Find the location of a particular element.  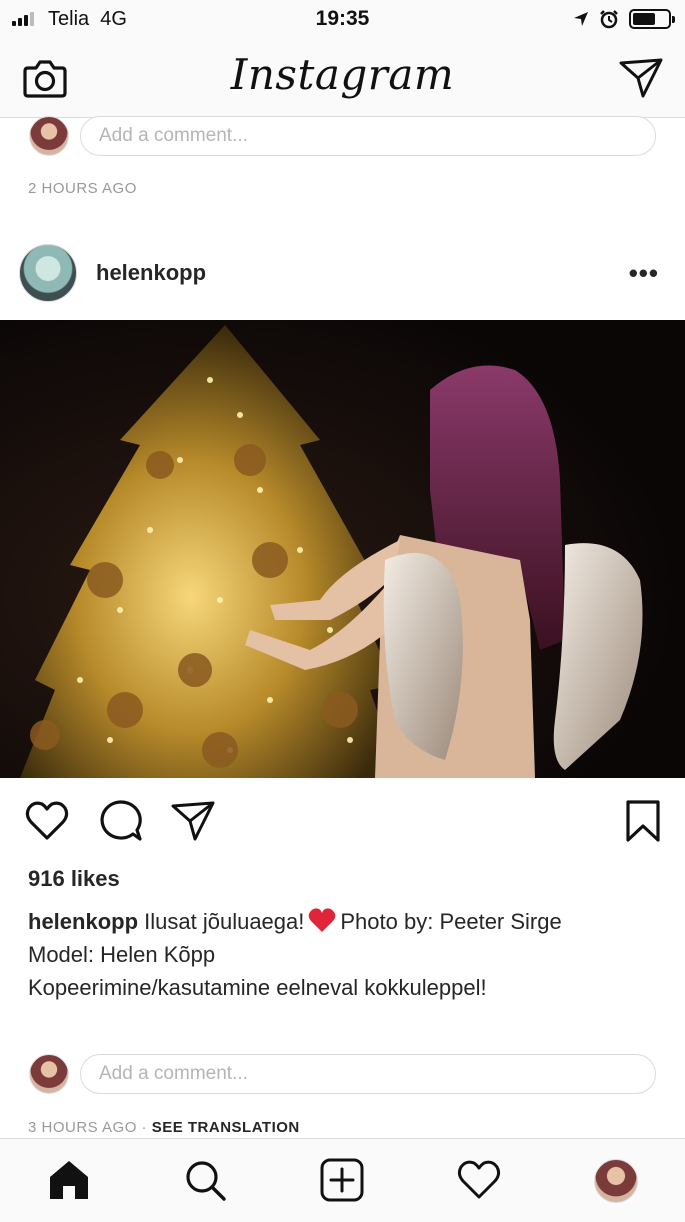

caption-text-part2: Photo by: Peeter Sirge is located at coordinates (451, 921).